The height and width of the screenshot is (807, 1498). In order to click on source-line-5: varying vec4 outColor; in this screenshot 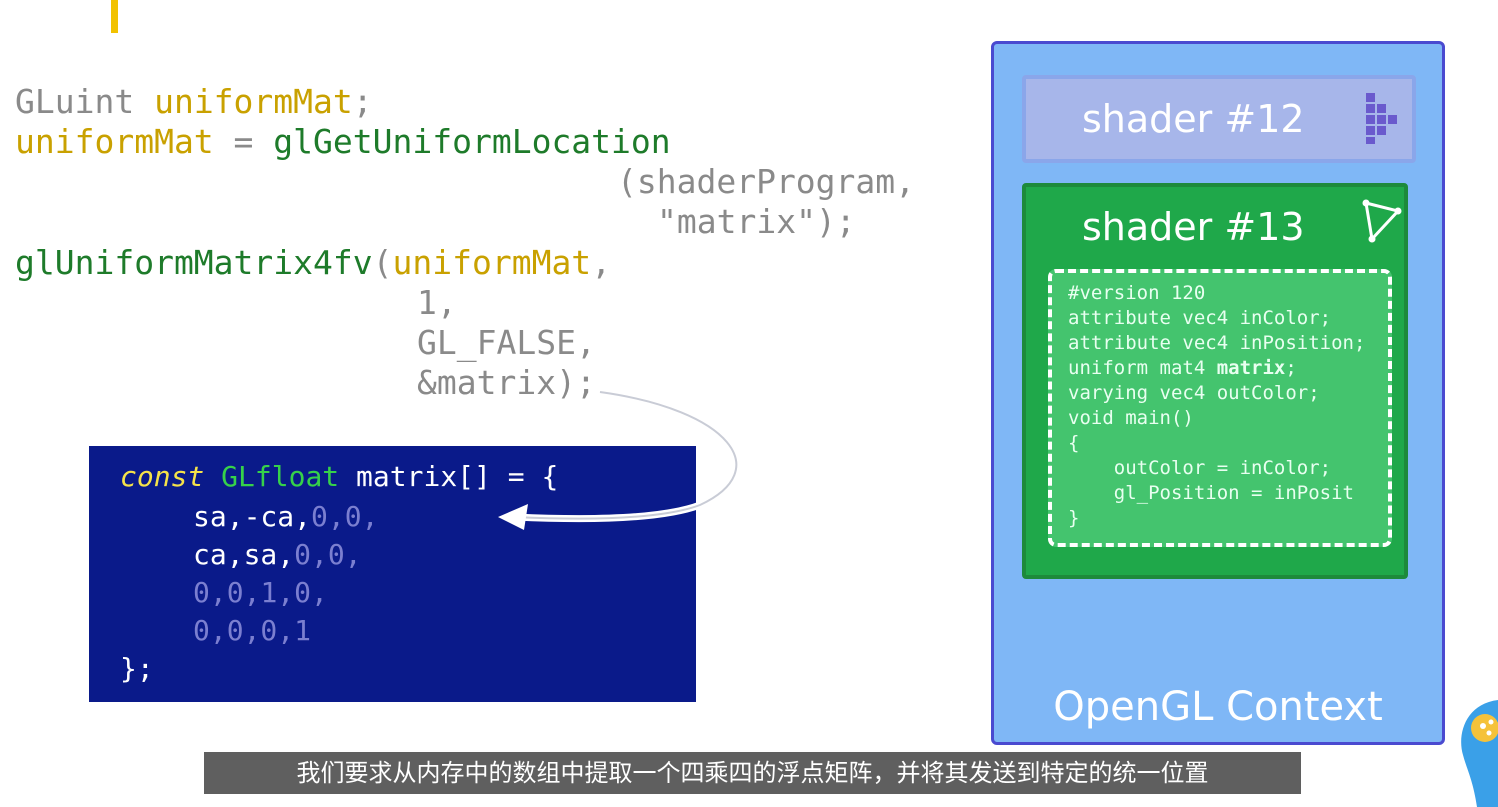, I will do `click(1194, 393)`.